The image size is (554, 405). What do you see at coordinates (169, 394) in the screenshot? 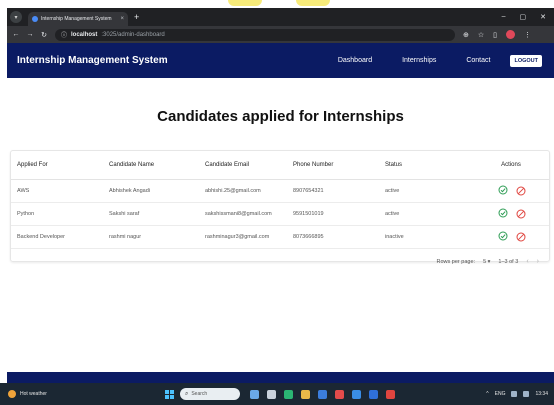
I see `windows-start-icon` at bounding box center [169, 394].